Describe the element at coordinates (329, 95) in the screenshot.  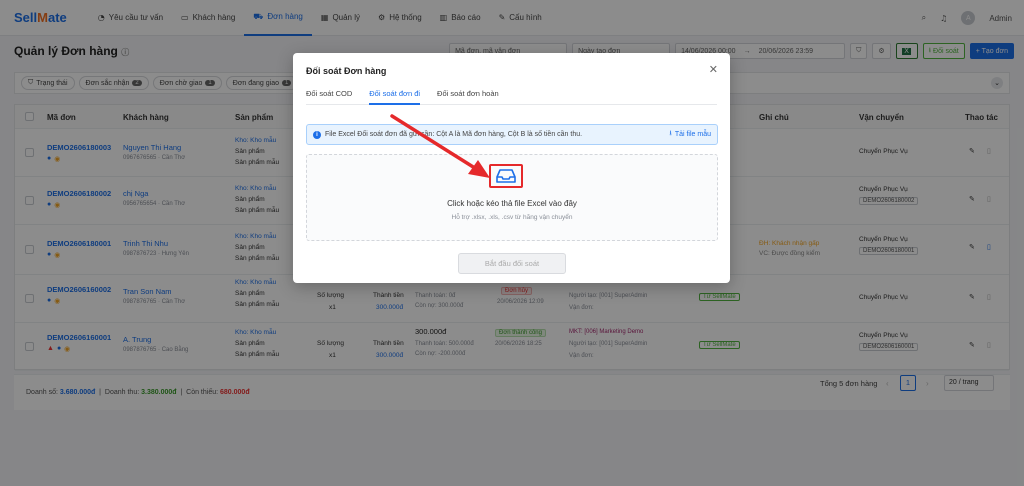
I see `tab-doi-soat-cod: Đối soát COD` at that location.